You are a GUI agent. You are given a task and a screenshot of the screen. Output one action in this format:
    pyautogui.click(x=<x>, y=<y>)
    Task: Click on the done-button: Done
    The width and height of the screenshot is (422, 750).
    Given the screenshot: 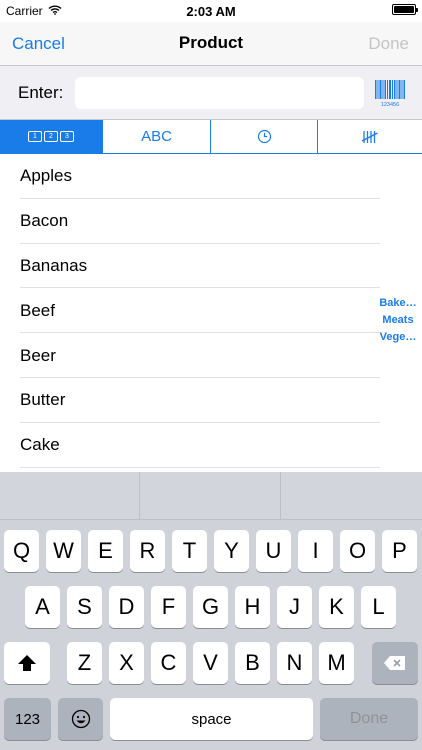 What is the action you would take?
    pyautogui.click(x=388, y=44)
    